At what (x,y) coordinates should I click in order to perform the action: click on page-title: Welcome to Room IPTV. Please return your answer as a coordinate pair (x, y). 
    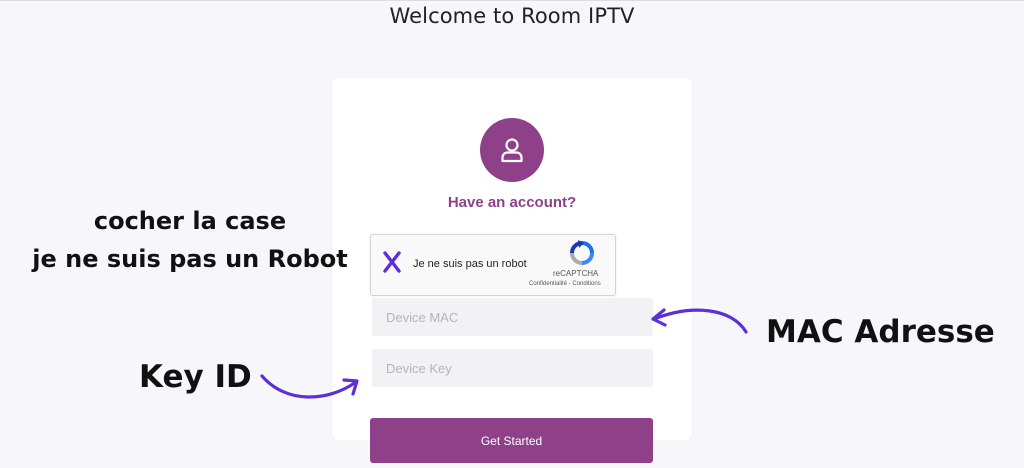
    Looking at the image, I should click on (512, 16).